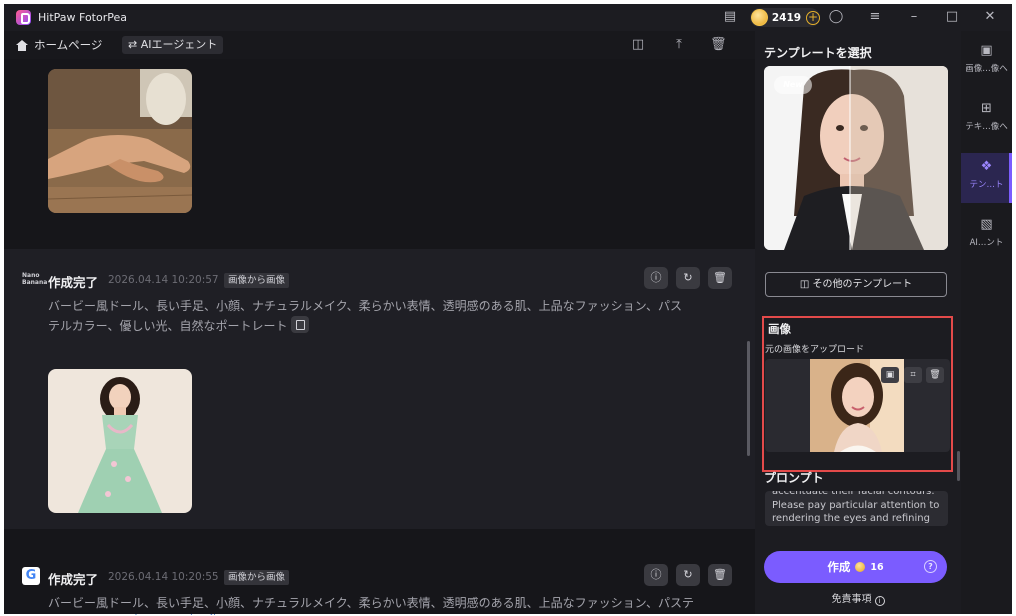 This screenshot has width=1016, height=616. What do you see at coordinates (913, 375) in the screenshot?
I see `crop-button: ⌗` at bounding box center [913, 375].